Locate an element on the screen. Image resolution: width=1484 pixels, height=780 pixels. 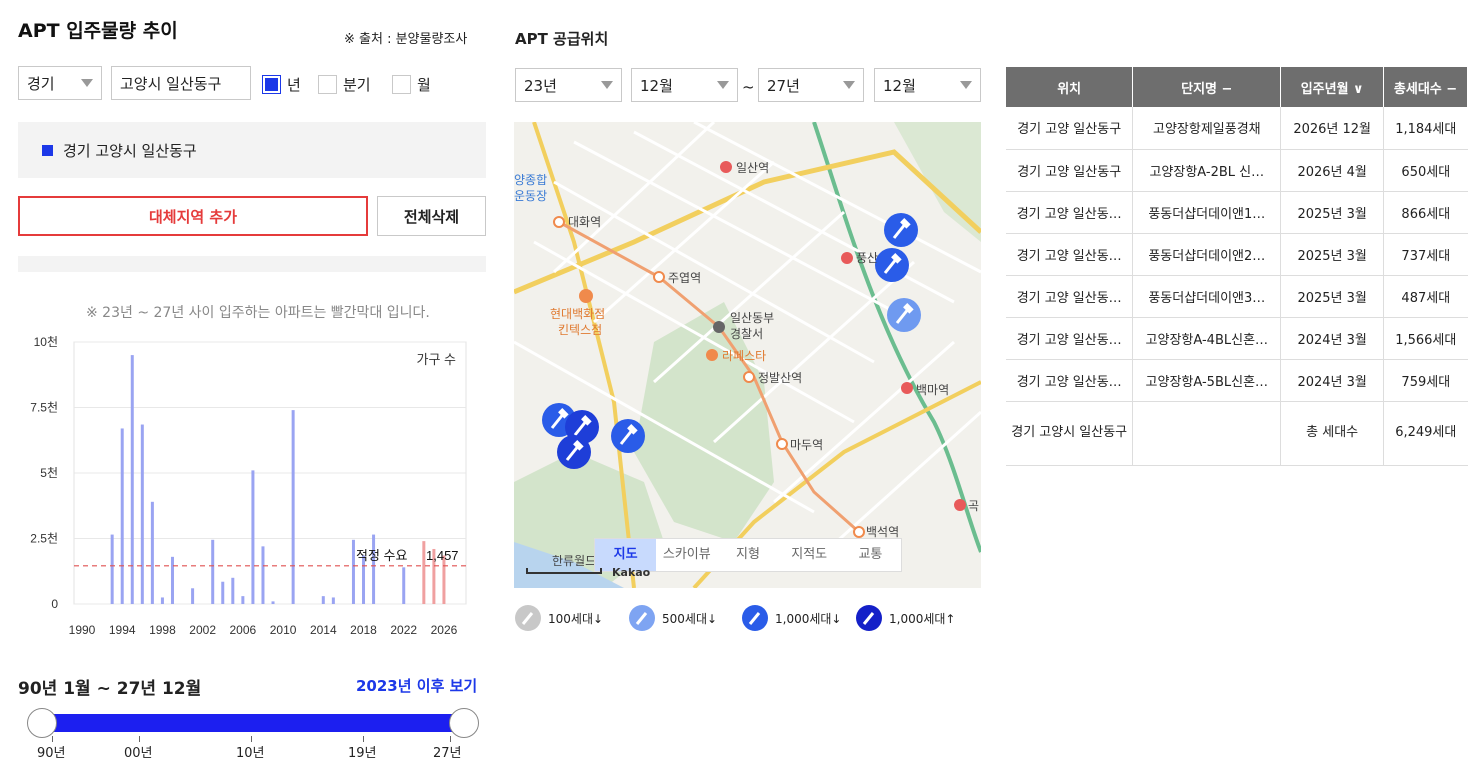
cell-units: 650세대 is located at coordinates (1425, 170).